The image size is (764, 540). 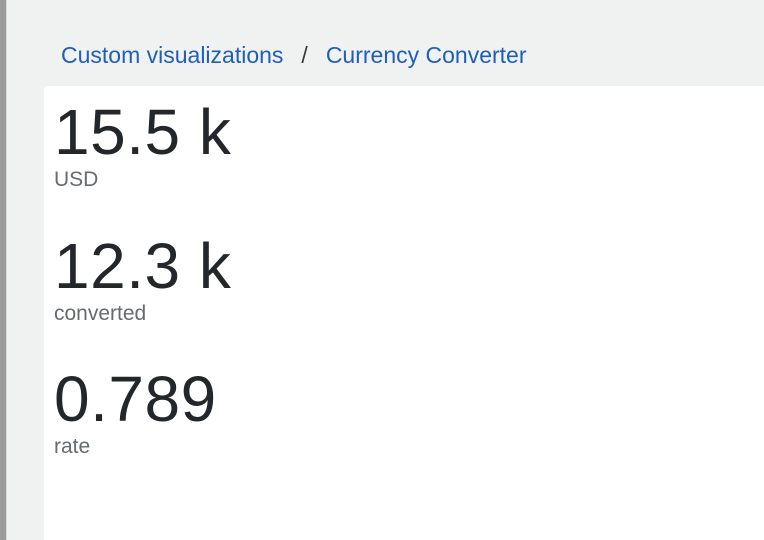 I want to click on metric-label: converted, so click(x=100, y=313).